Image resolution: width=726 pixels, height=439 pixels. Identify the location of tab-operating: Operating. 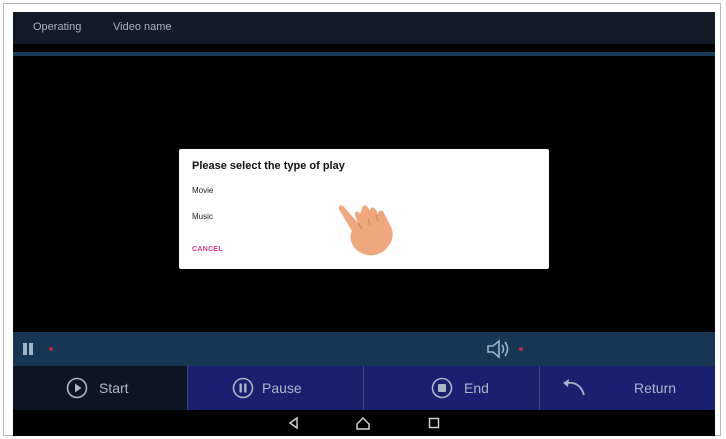
(57, 27).